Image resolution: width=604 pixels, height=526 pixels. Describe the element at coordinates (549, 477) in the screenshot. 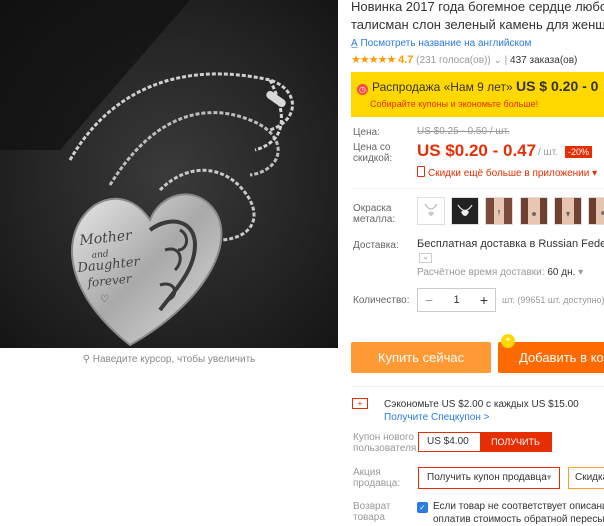

I see `chevron-down-icon: ▼` at that location.